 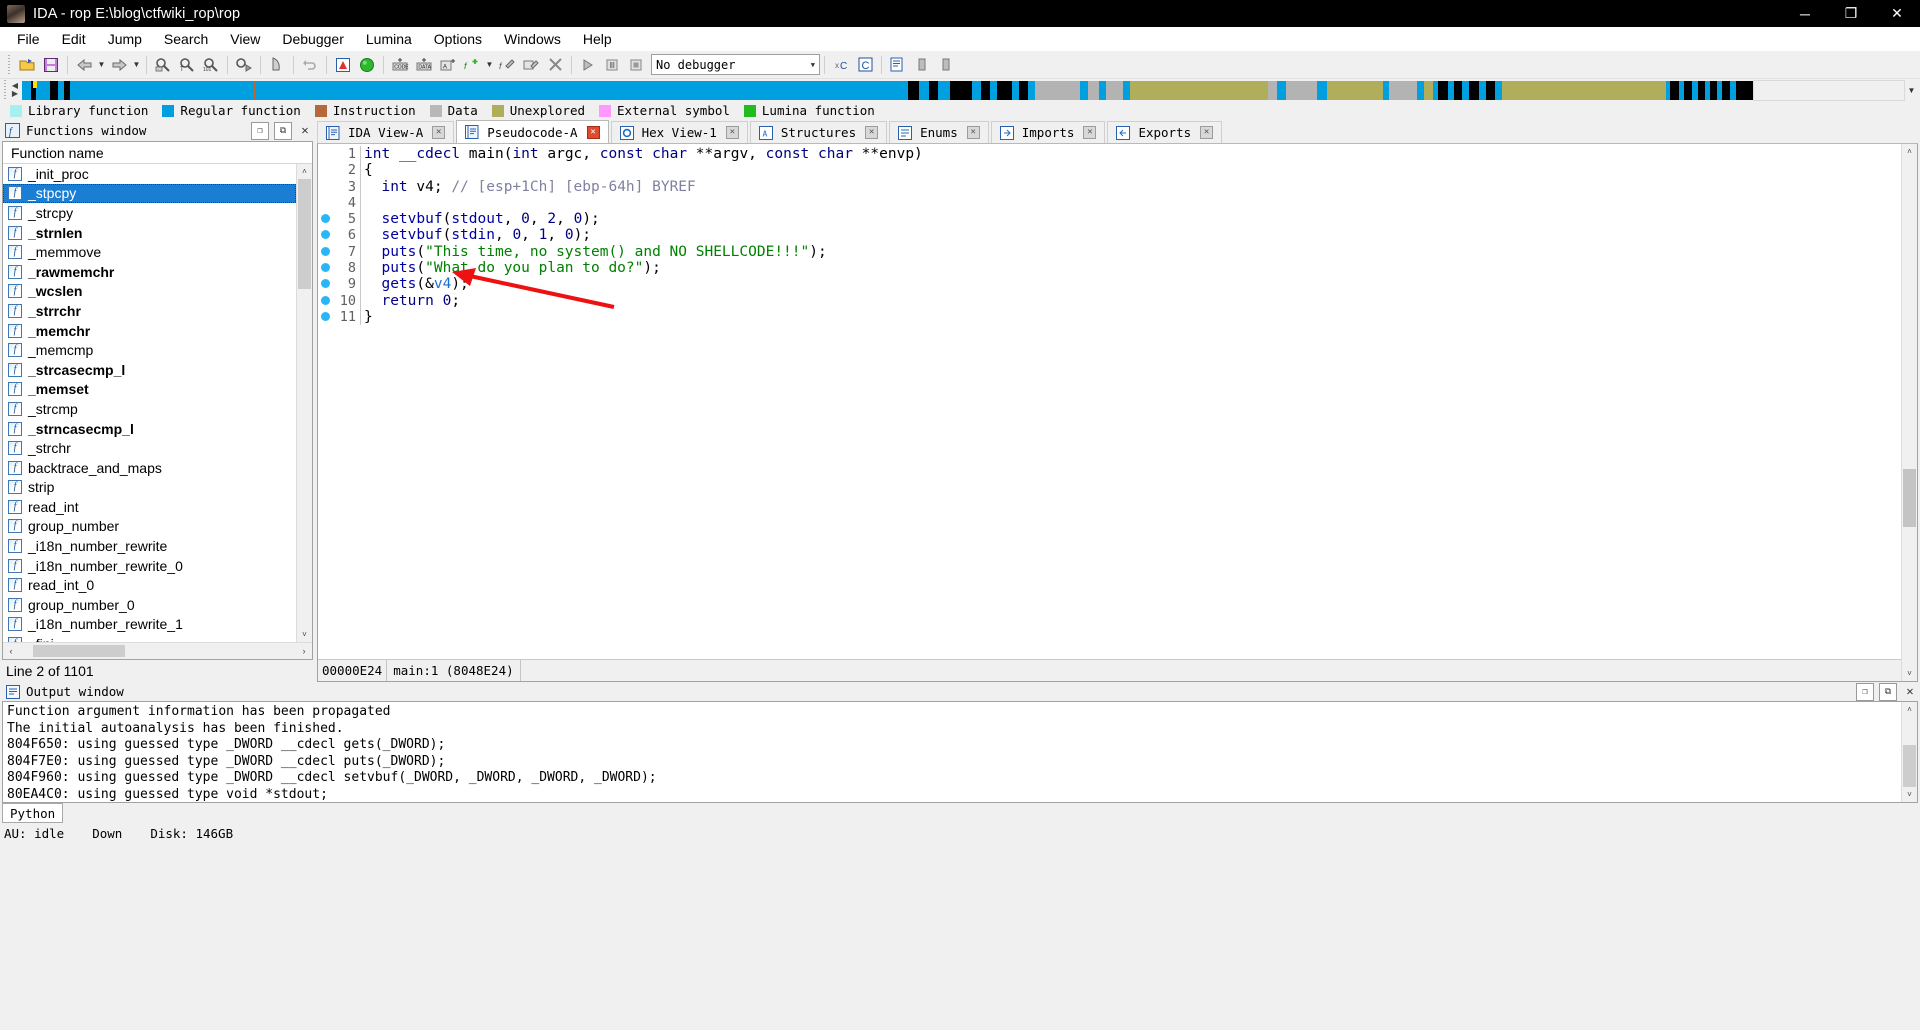 What do you see at coordinates (400, 65) in the screenshot?
I see `make-code-icon: CODE` at bounding box center [400, 65].